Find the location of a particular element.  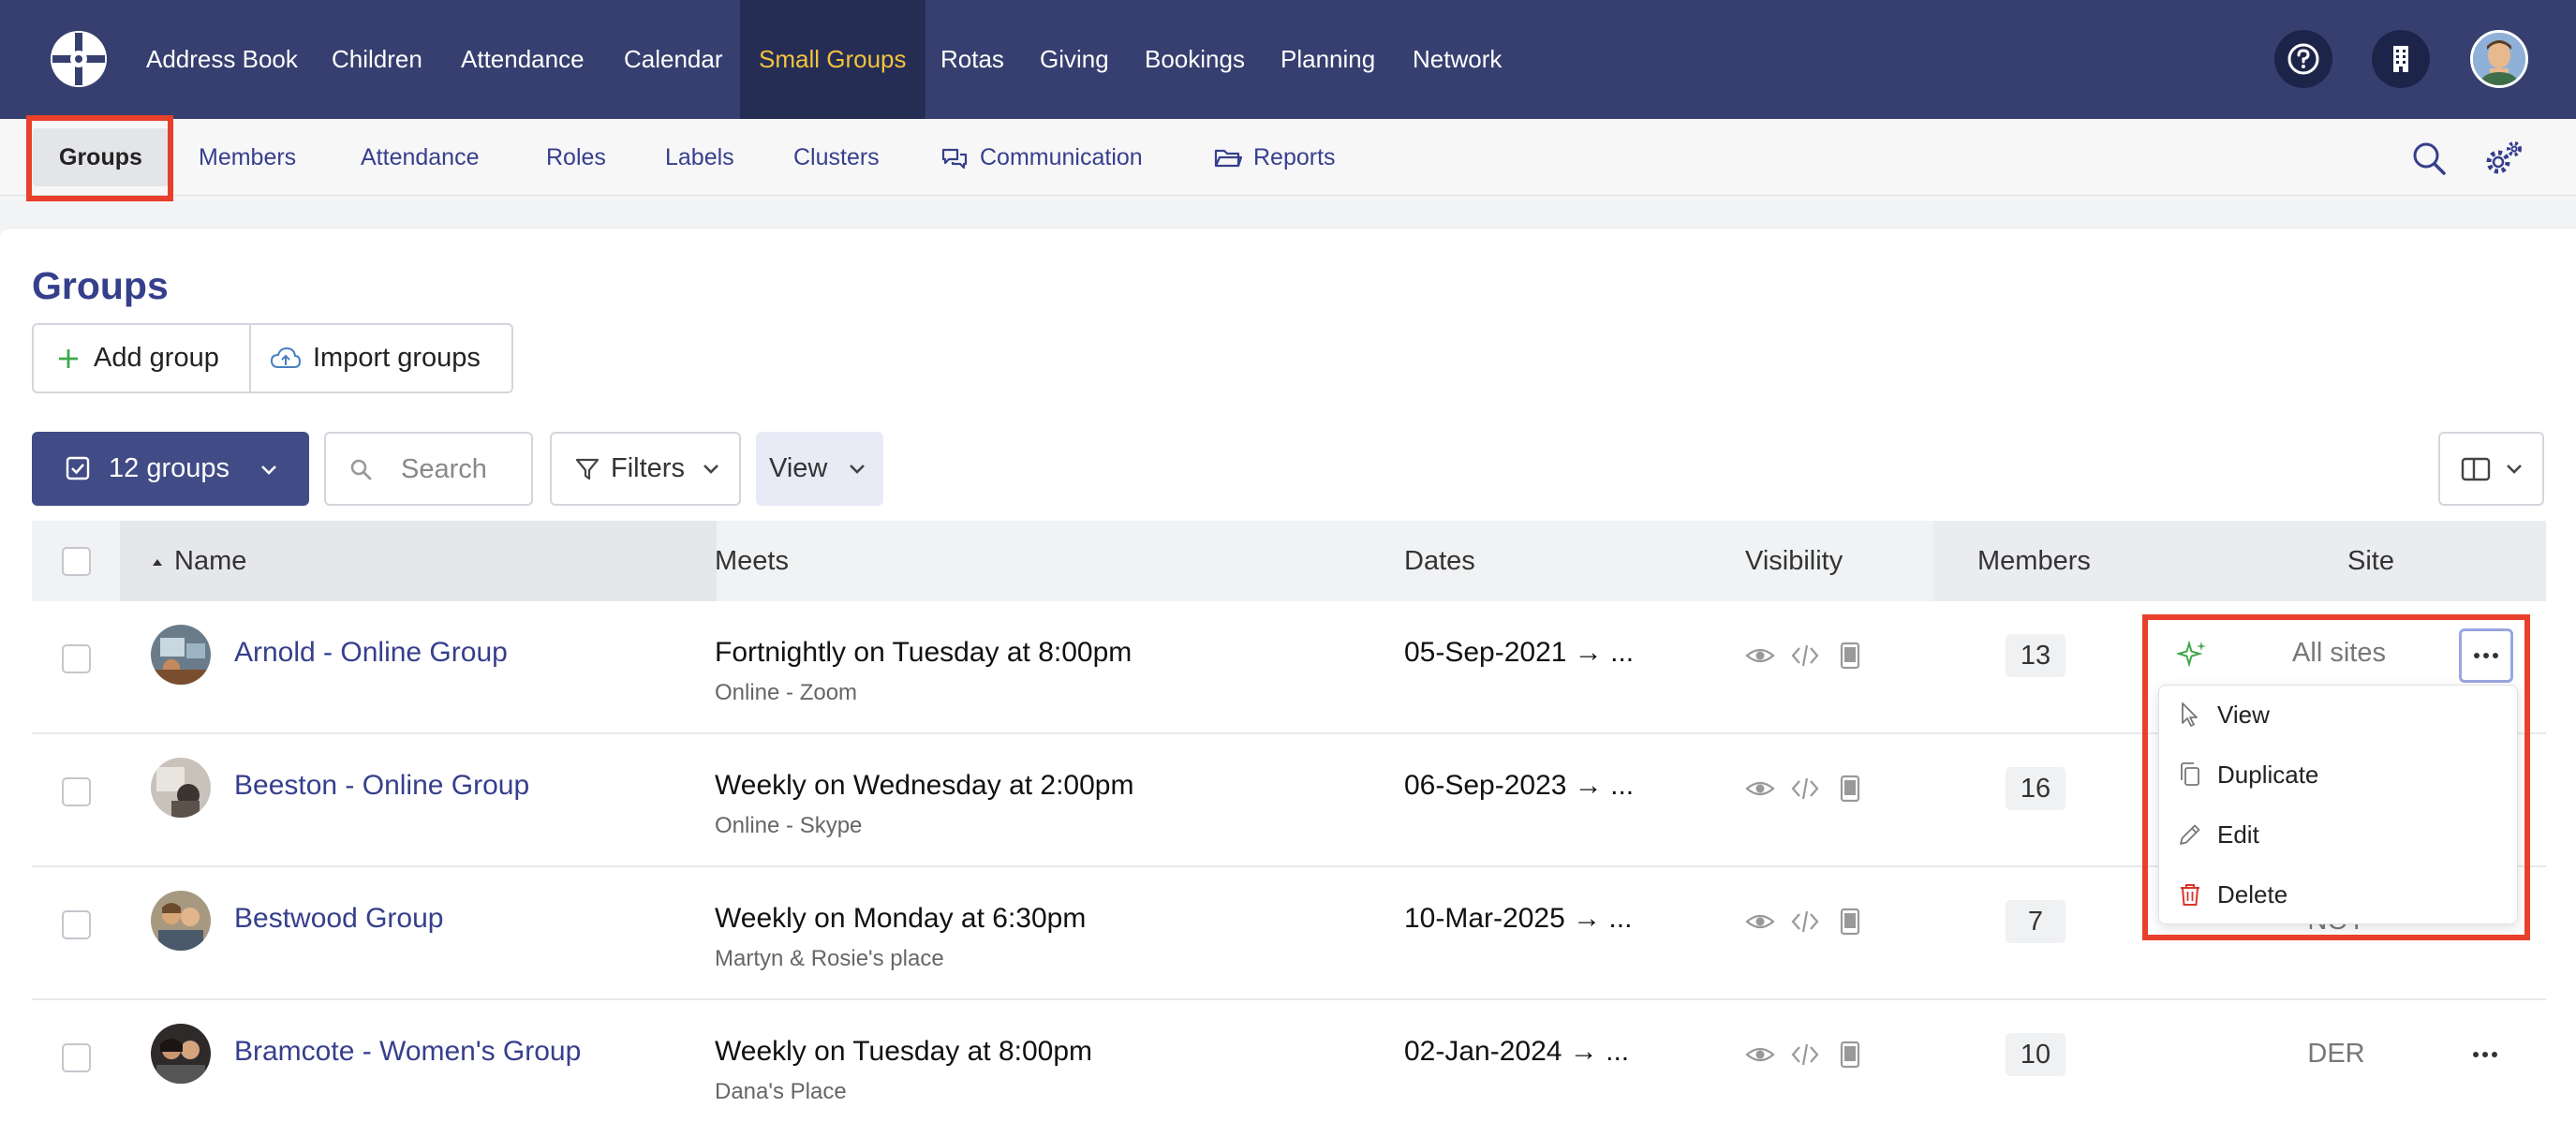

column-header-dates: Dates is located at coordinates (1440, 561).